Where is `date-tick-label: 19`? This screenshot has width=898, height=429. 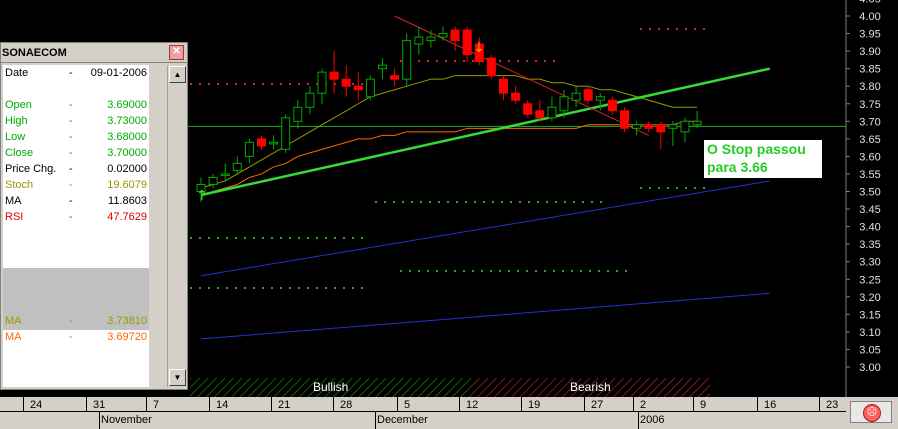
date-tick-label: 19 is located at coordinates (534, 405).